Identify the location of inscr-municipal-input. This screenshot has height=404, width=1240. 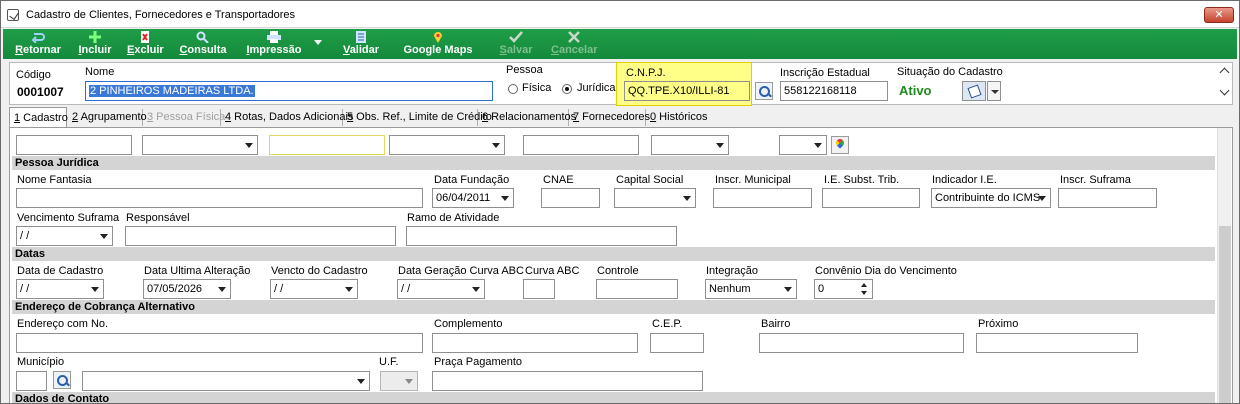
(762, 198).